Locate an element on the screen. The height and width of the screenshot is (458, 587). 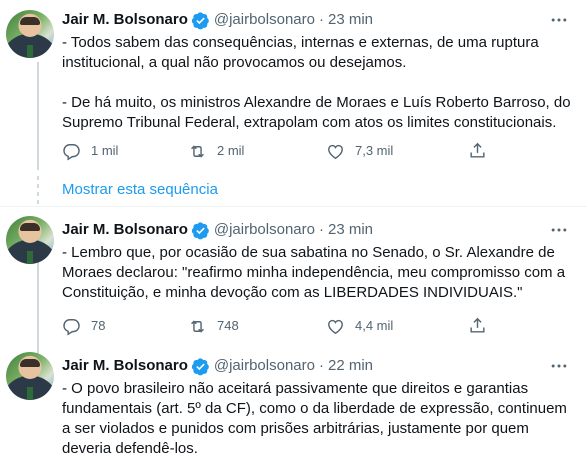
thread-line-bottom is located at coordinates (38, 308).